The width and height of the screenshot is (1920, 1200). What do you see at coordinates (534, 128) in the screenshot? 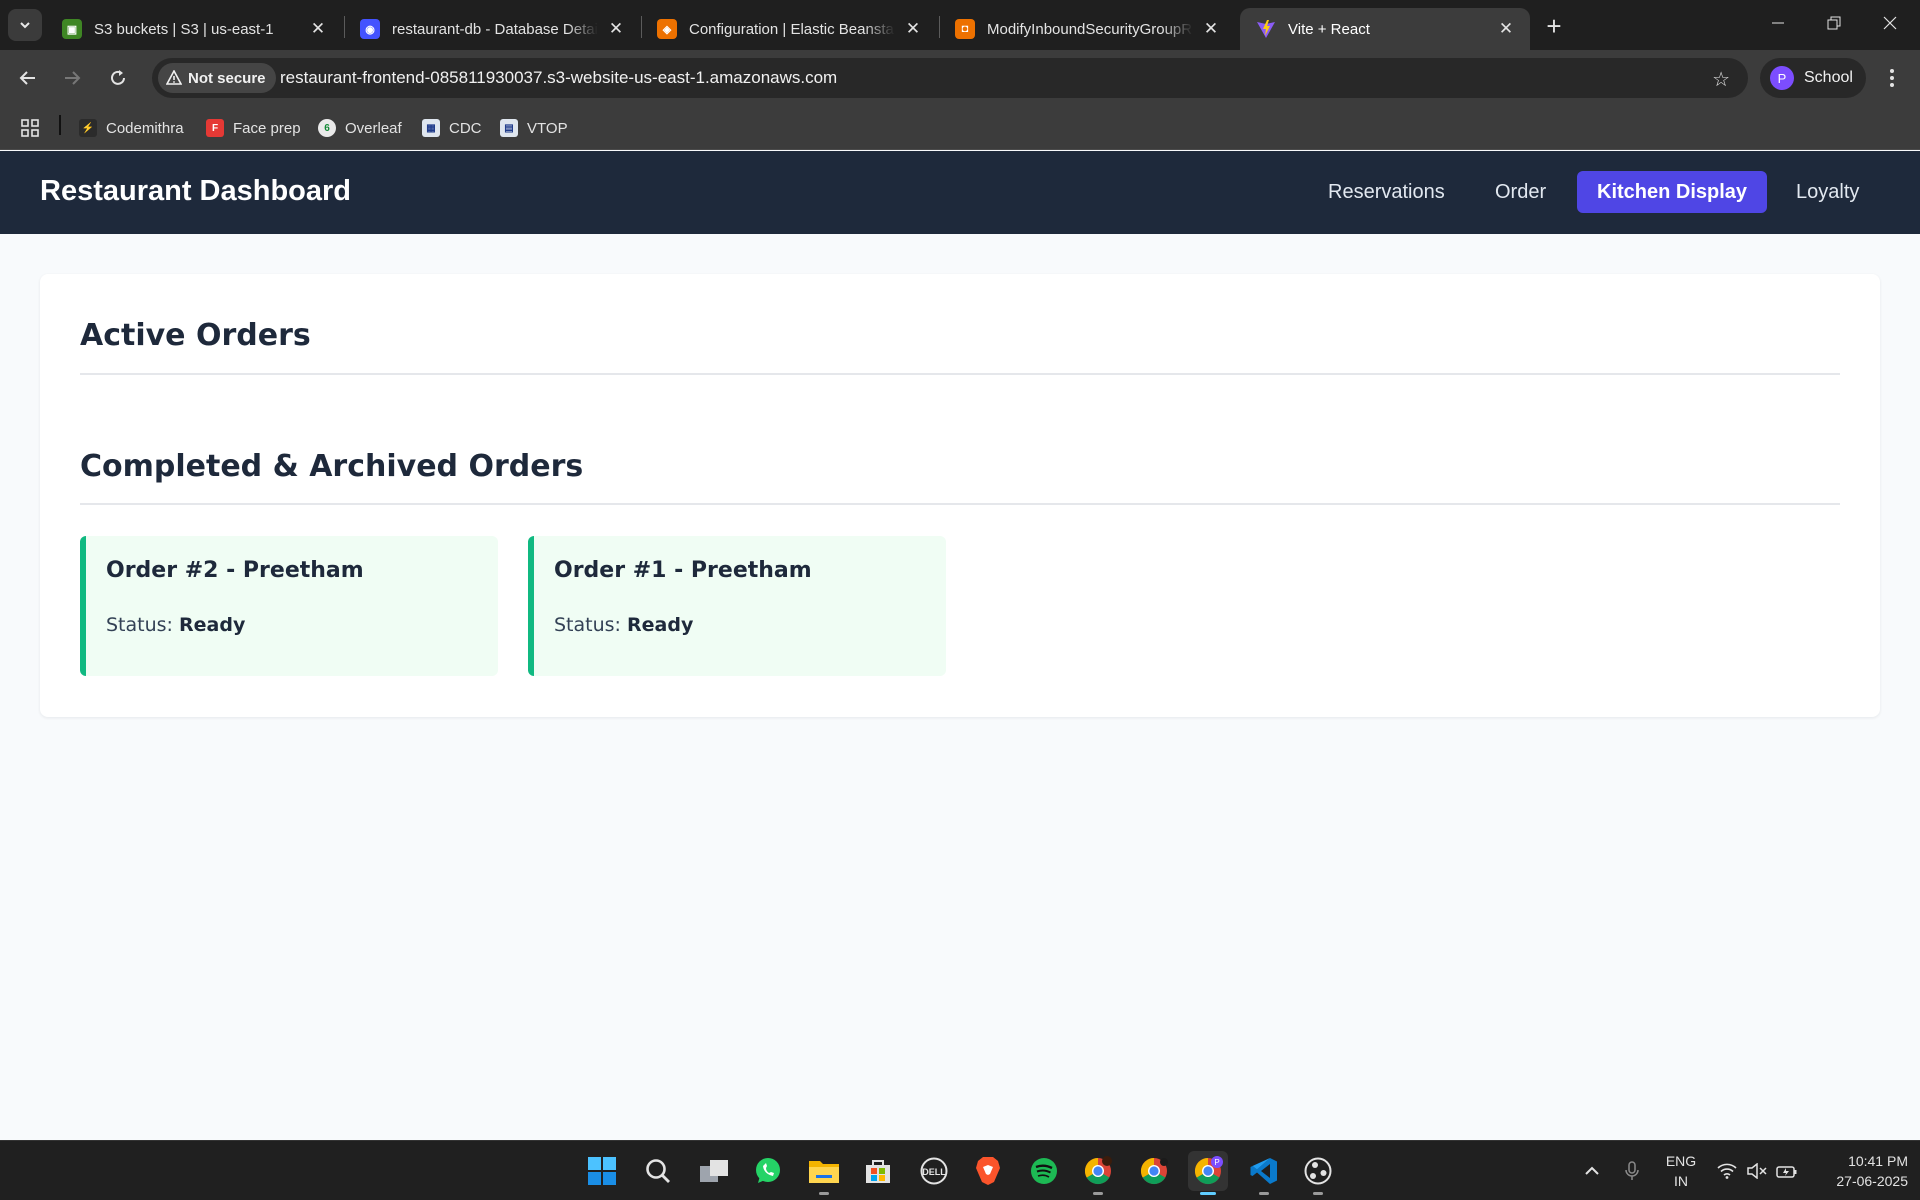
I see `bookmark-vtop: ▤ VTOP` at bounding box center [534, 128].